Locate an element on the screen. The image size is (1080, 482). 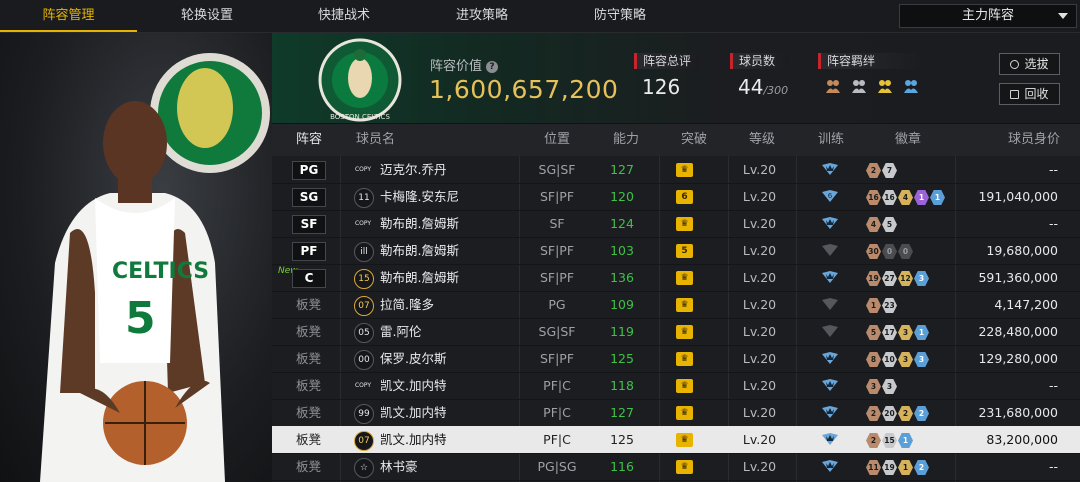
training-icon: 6 is located at coordinates (830, 196).